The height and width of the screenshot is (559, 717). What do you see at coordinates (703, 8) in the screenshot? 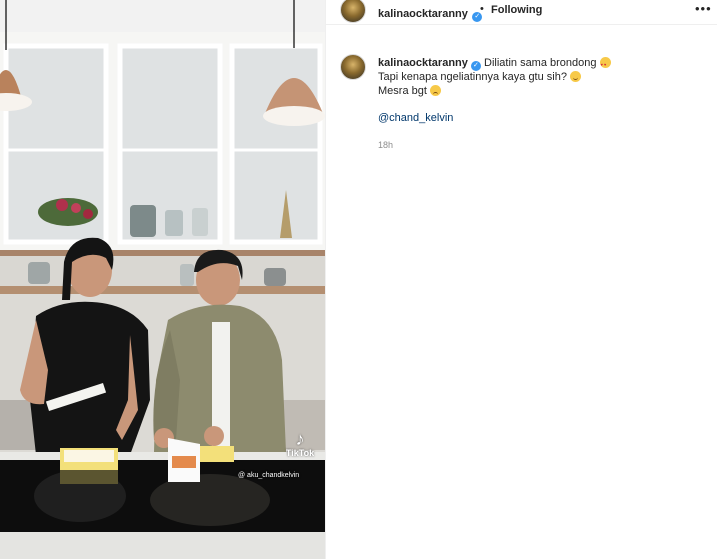
I see `more-options-icon: •••` at bounding box center [703, 8].